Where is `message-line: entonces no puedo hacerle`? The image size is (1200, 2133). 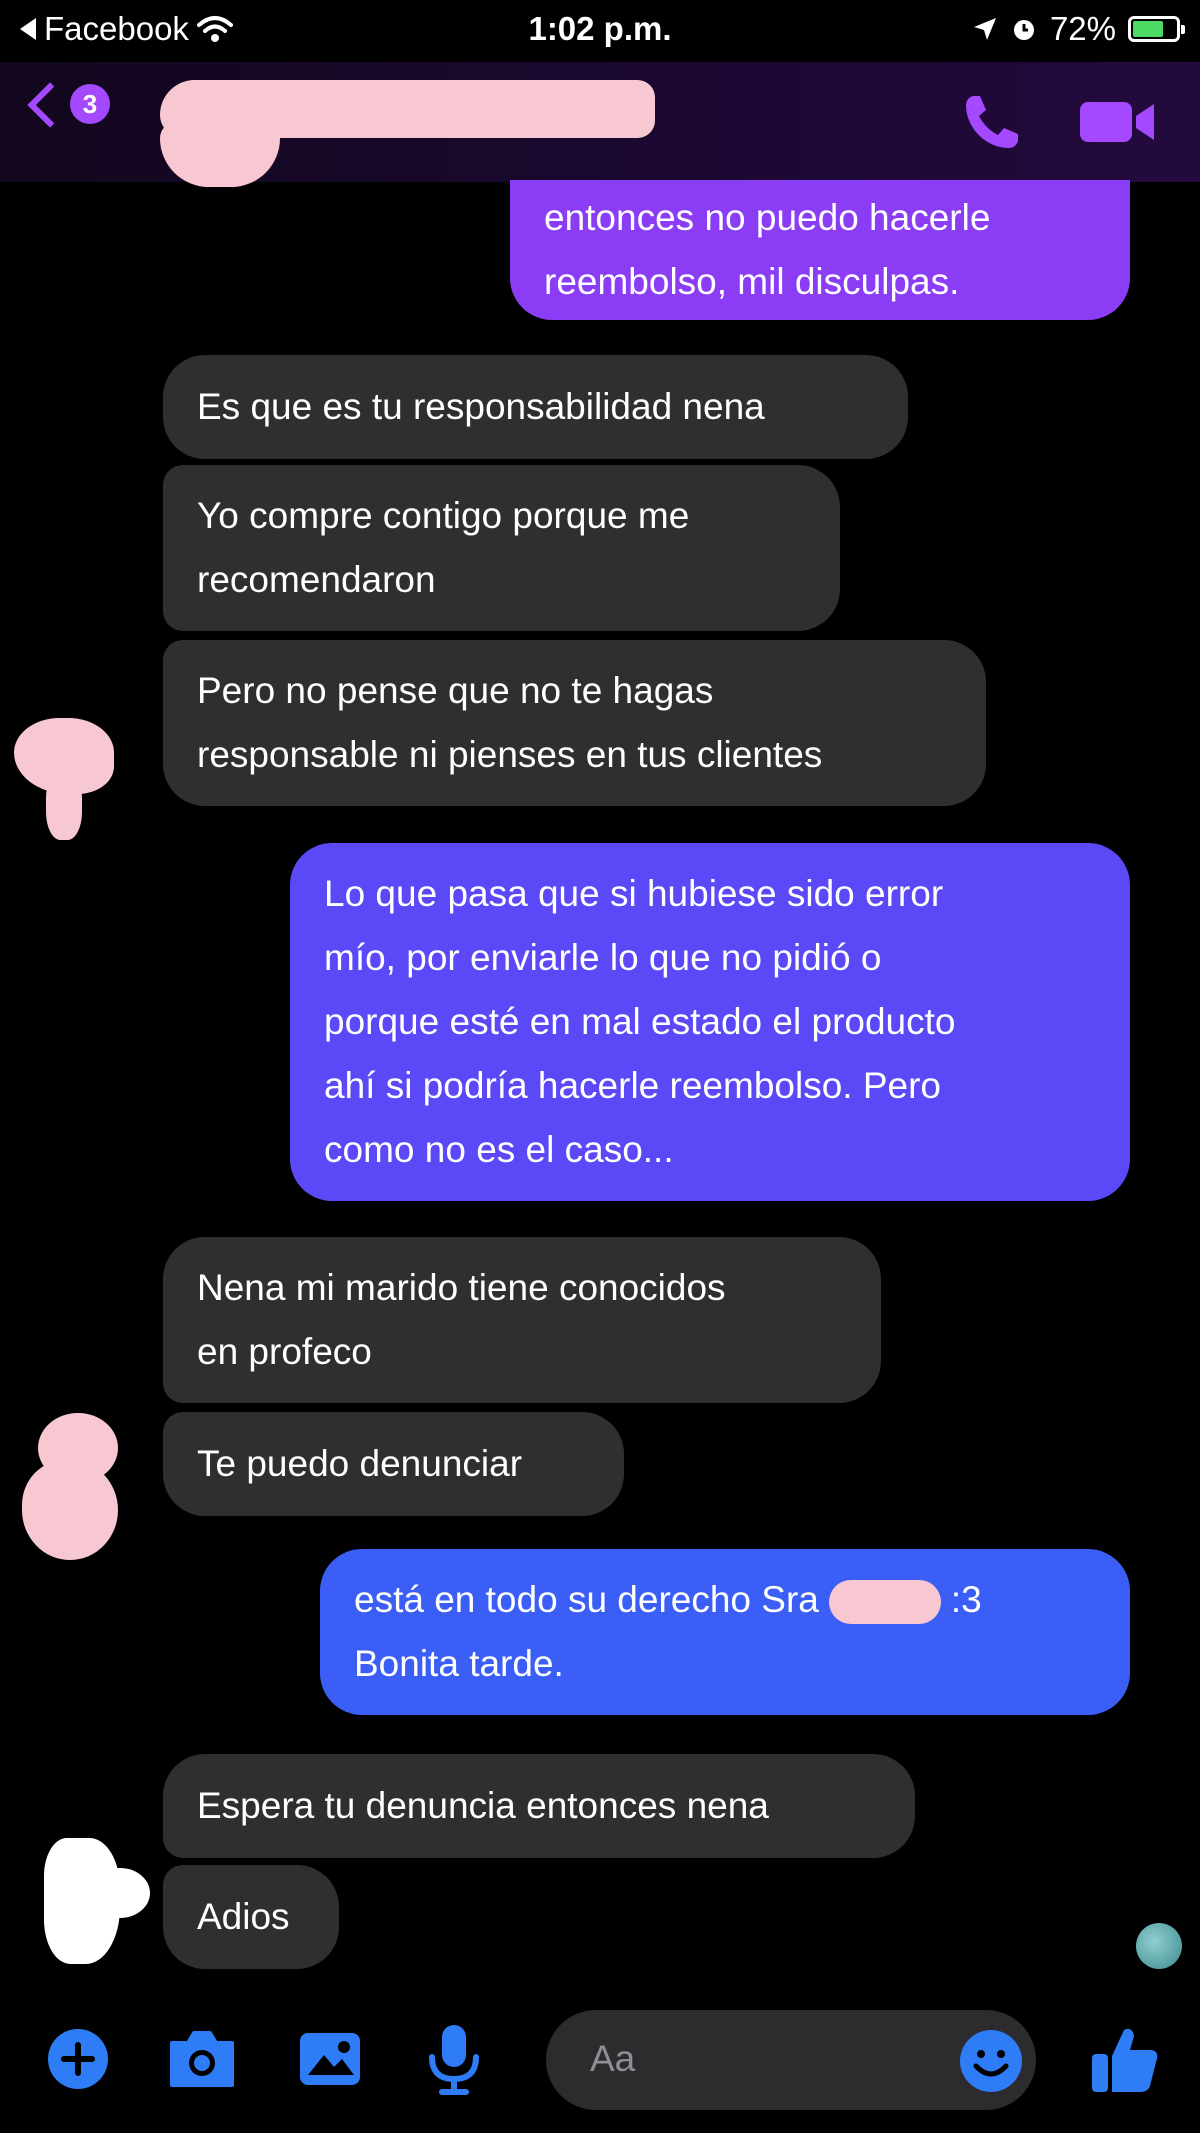
message-line: entonces no puedo hacerle is located at coordinates (767, 217).